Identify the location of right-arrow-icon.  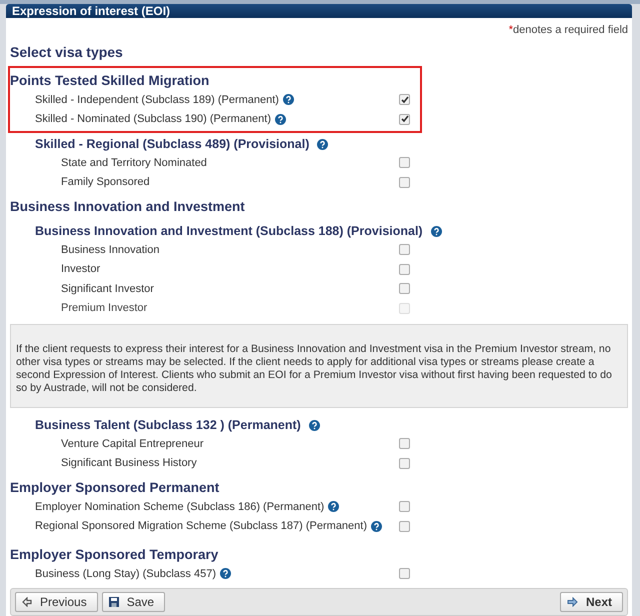
(572, 601).